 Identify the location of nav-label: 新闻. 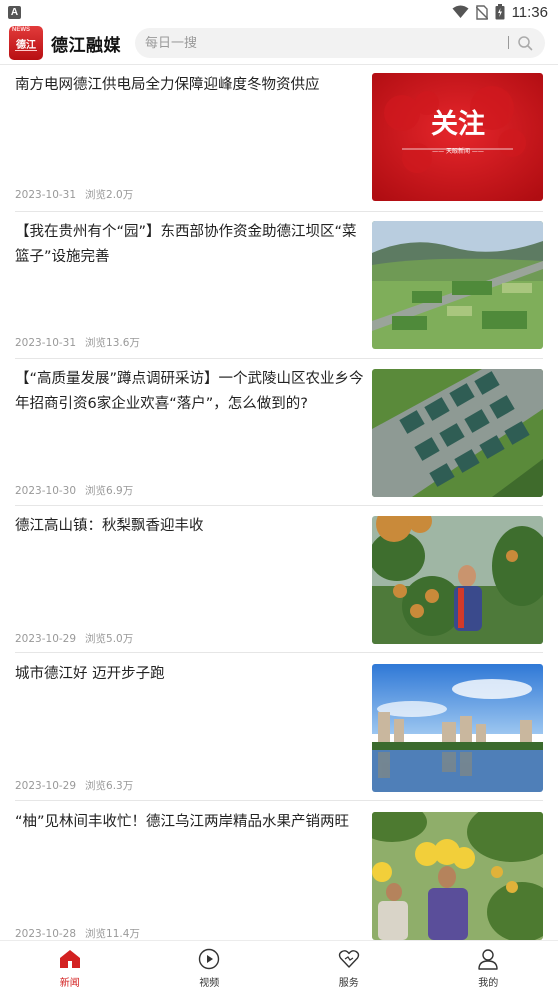
(69, 983).